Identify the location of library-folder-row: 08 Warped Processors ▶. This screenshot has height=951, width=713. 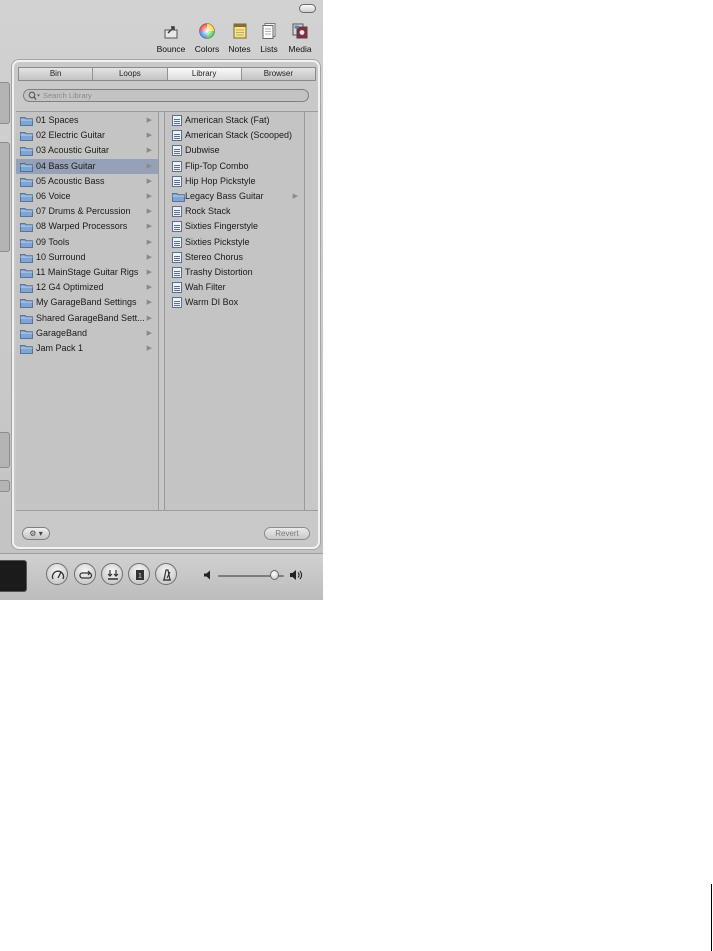
(87, 226).